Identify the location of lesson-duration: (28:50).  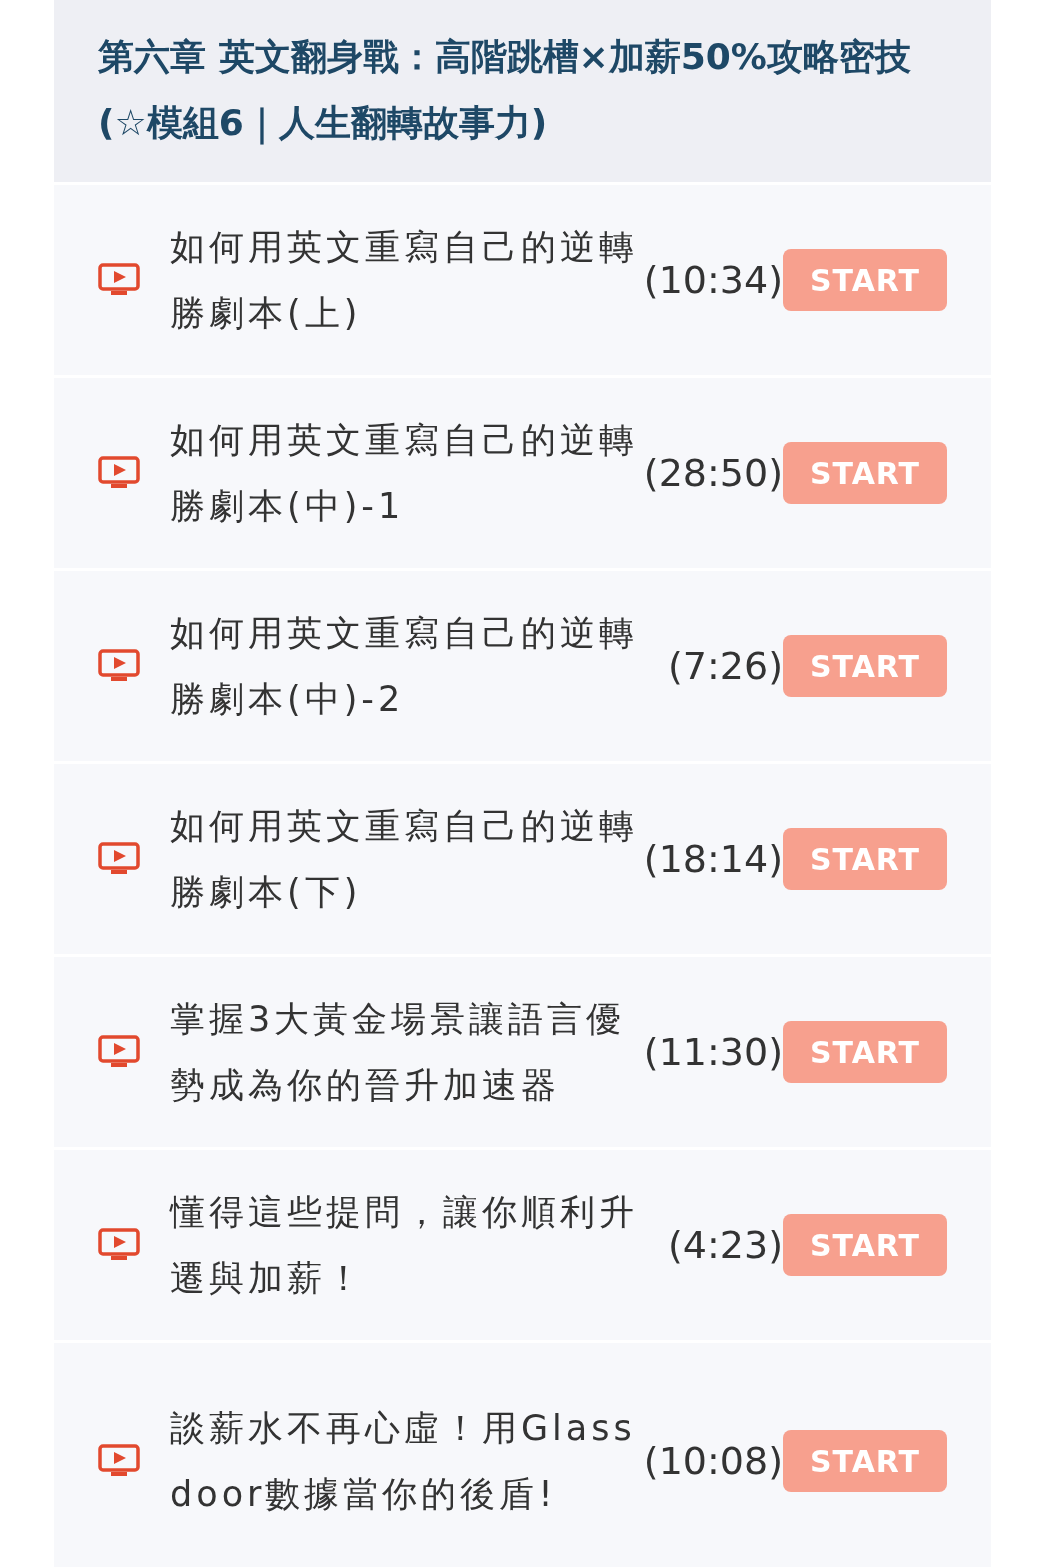
(712, 473).